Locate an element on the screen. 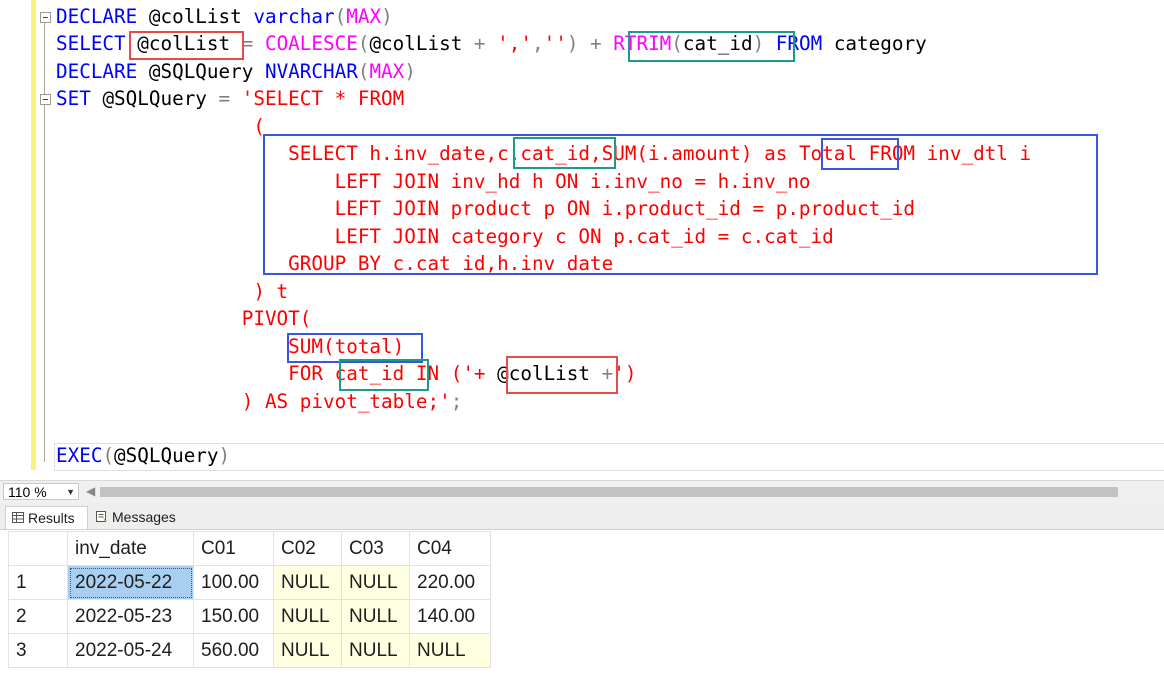 The width and height of the screenshot is (1164, 680). cell-inv-date: 2022-05-23 is located at coordinates (130, 616).